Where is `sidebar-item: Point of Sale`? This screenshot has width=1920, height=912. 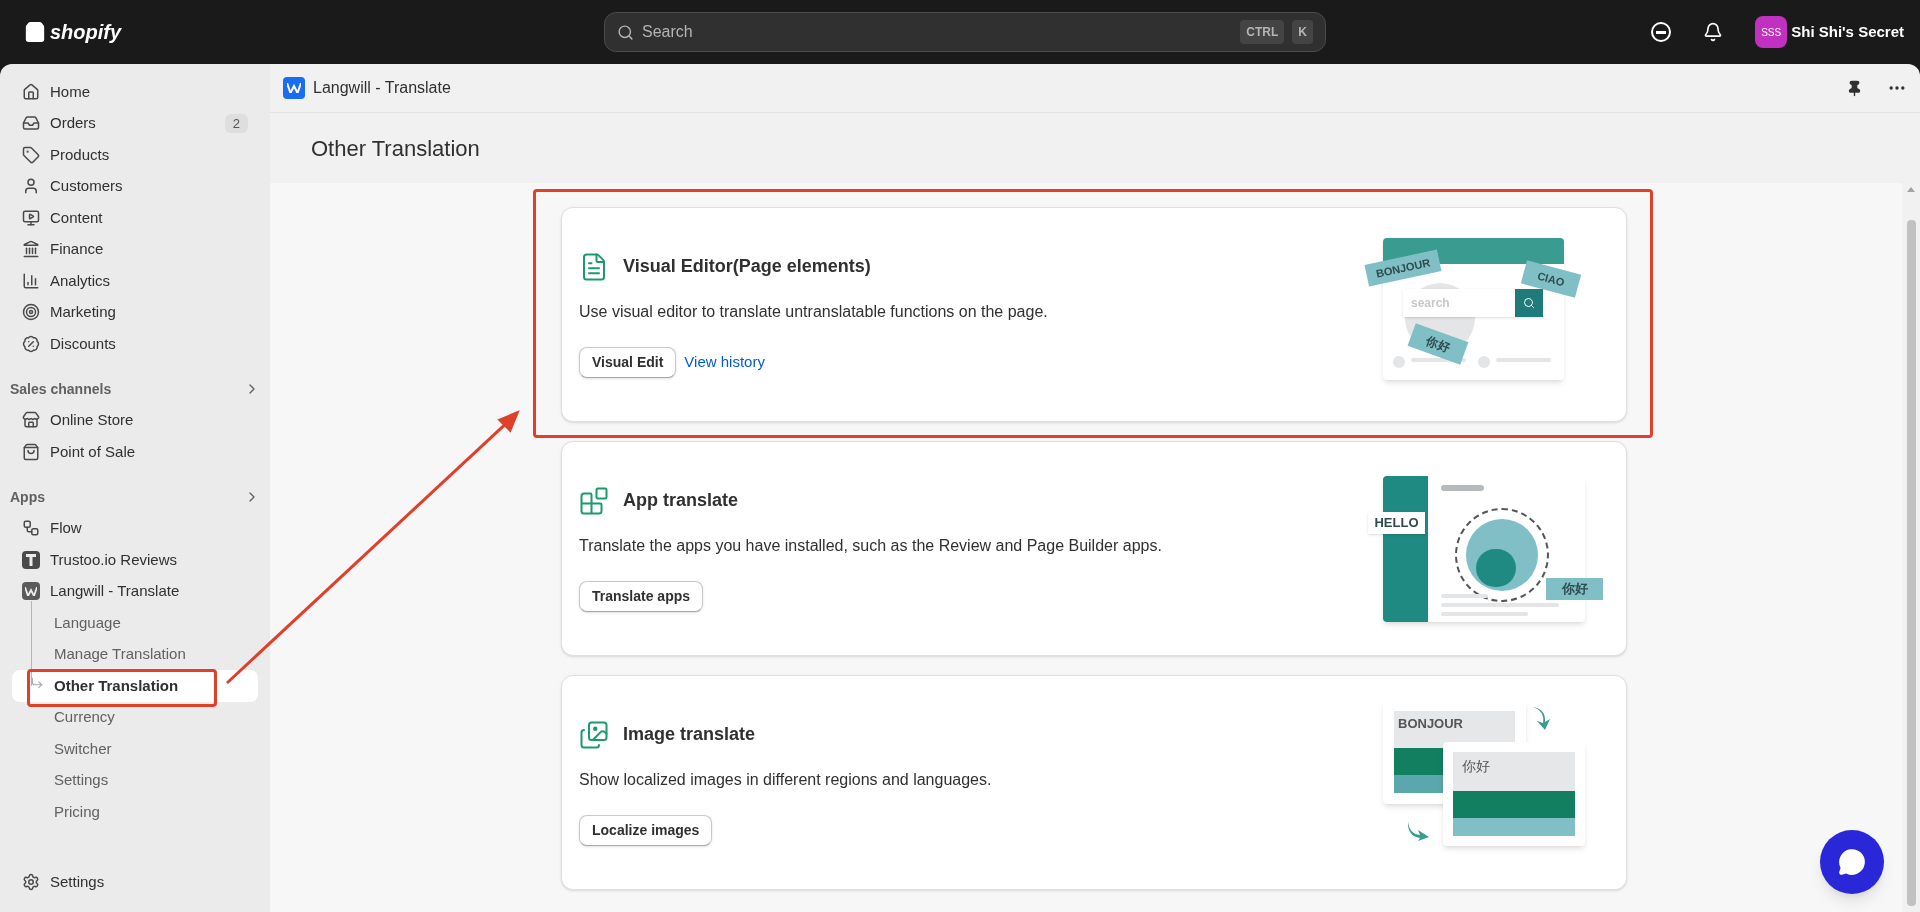 sidebar-item: Point of Sale is located at coordinates (135, 452).